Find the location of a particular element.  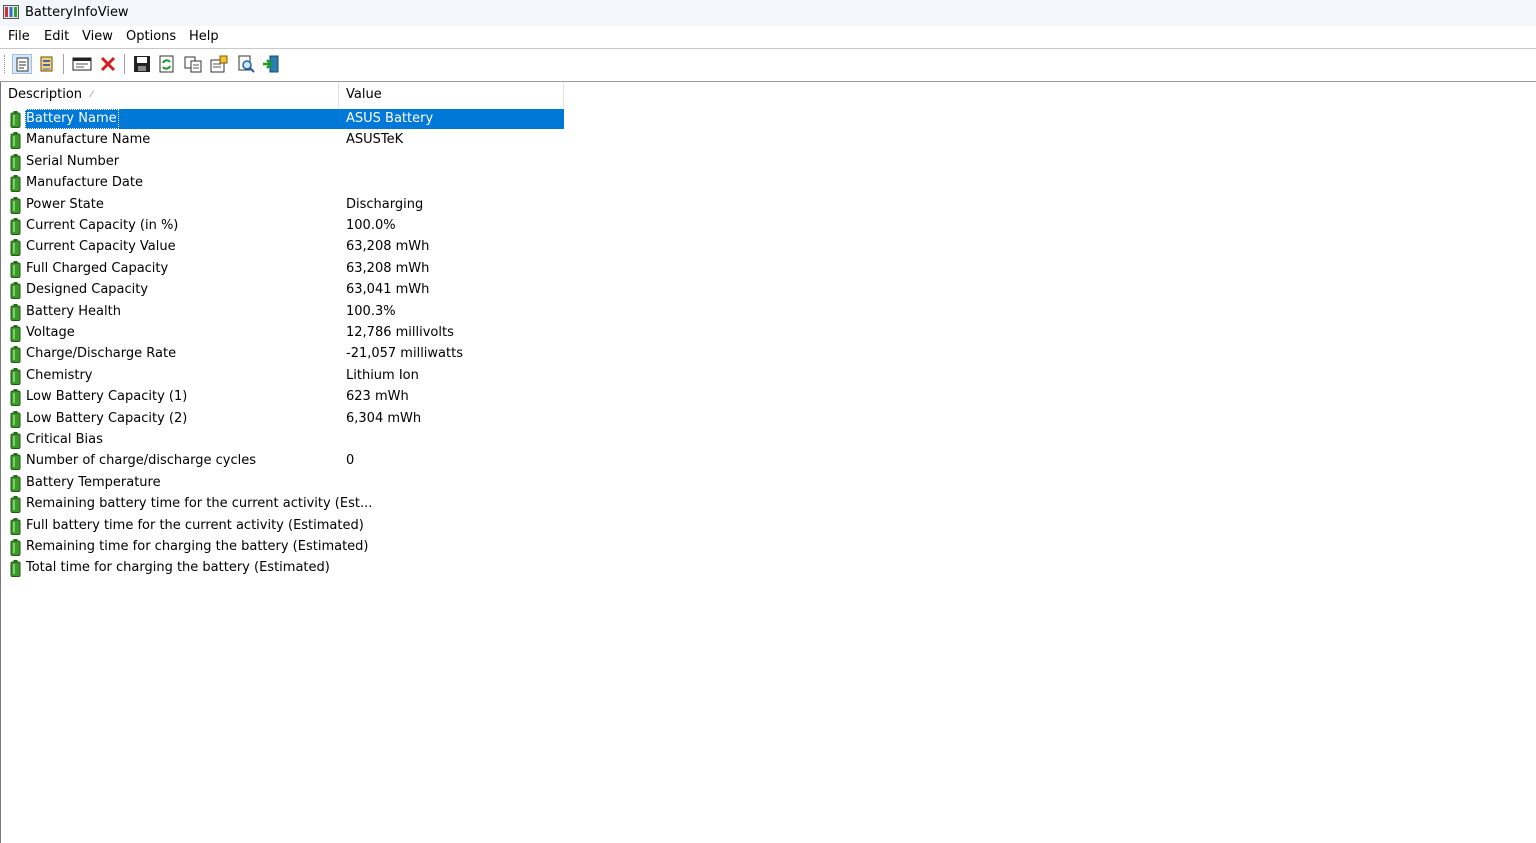

row-description: Charge/Discharge Rate is located at coordinates (101, 354).